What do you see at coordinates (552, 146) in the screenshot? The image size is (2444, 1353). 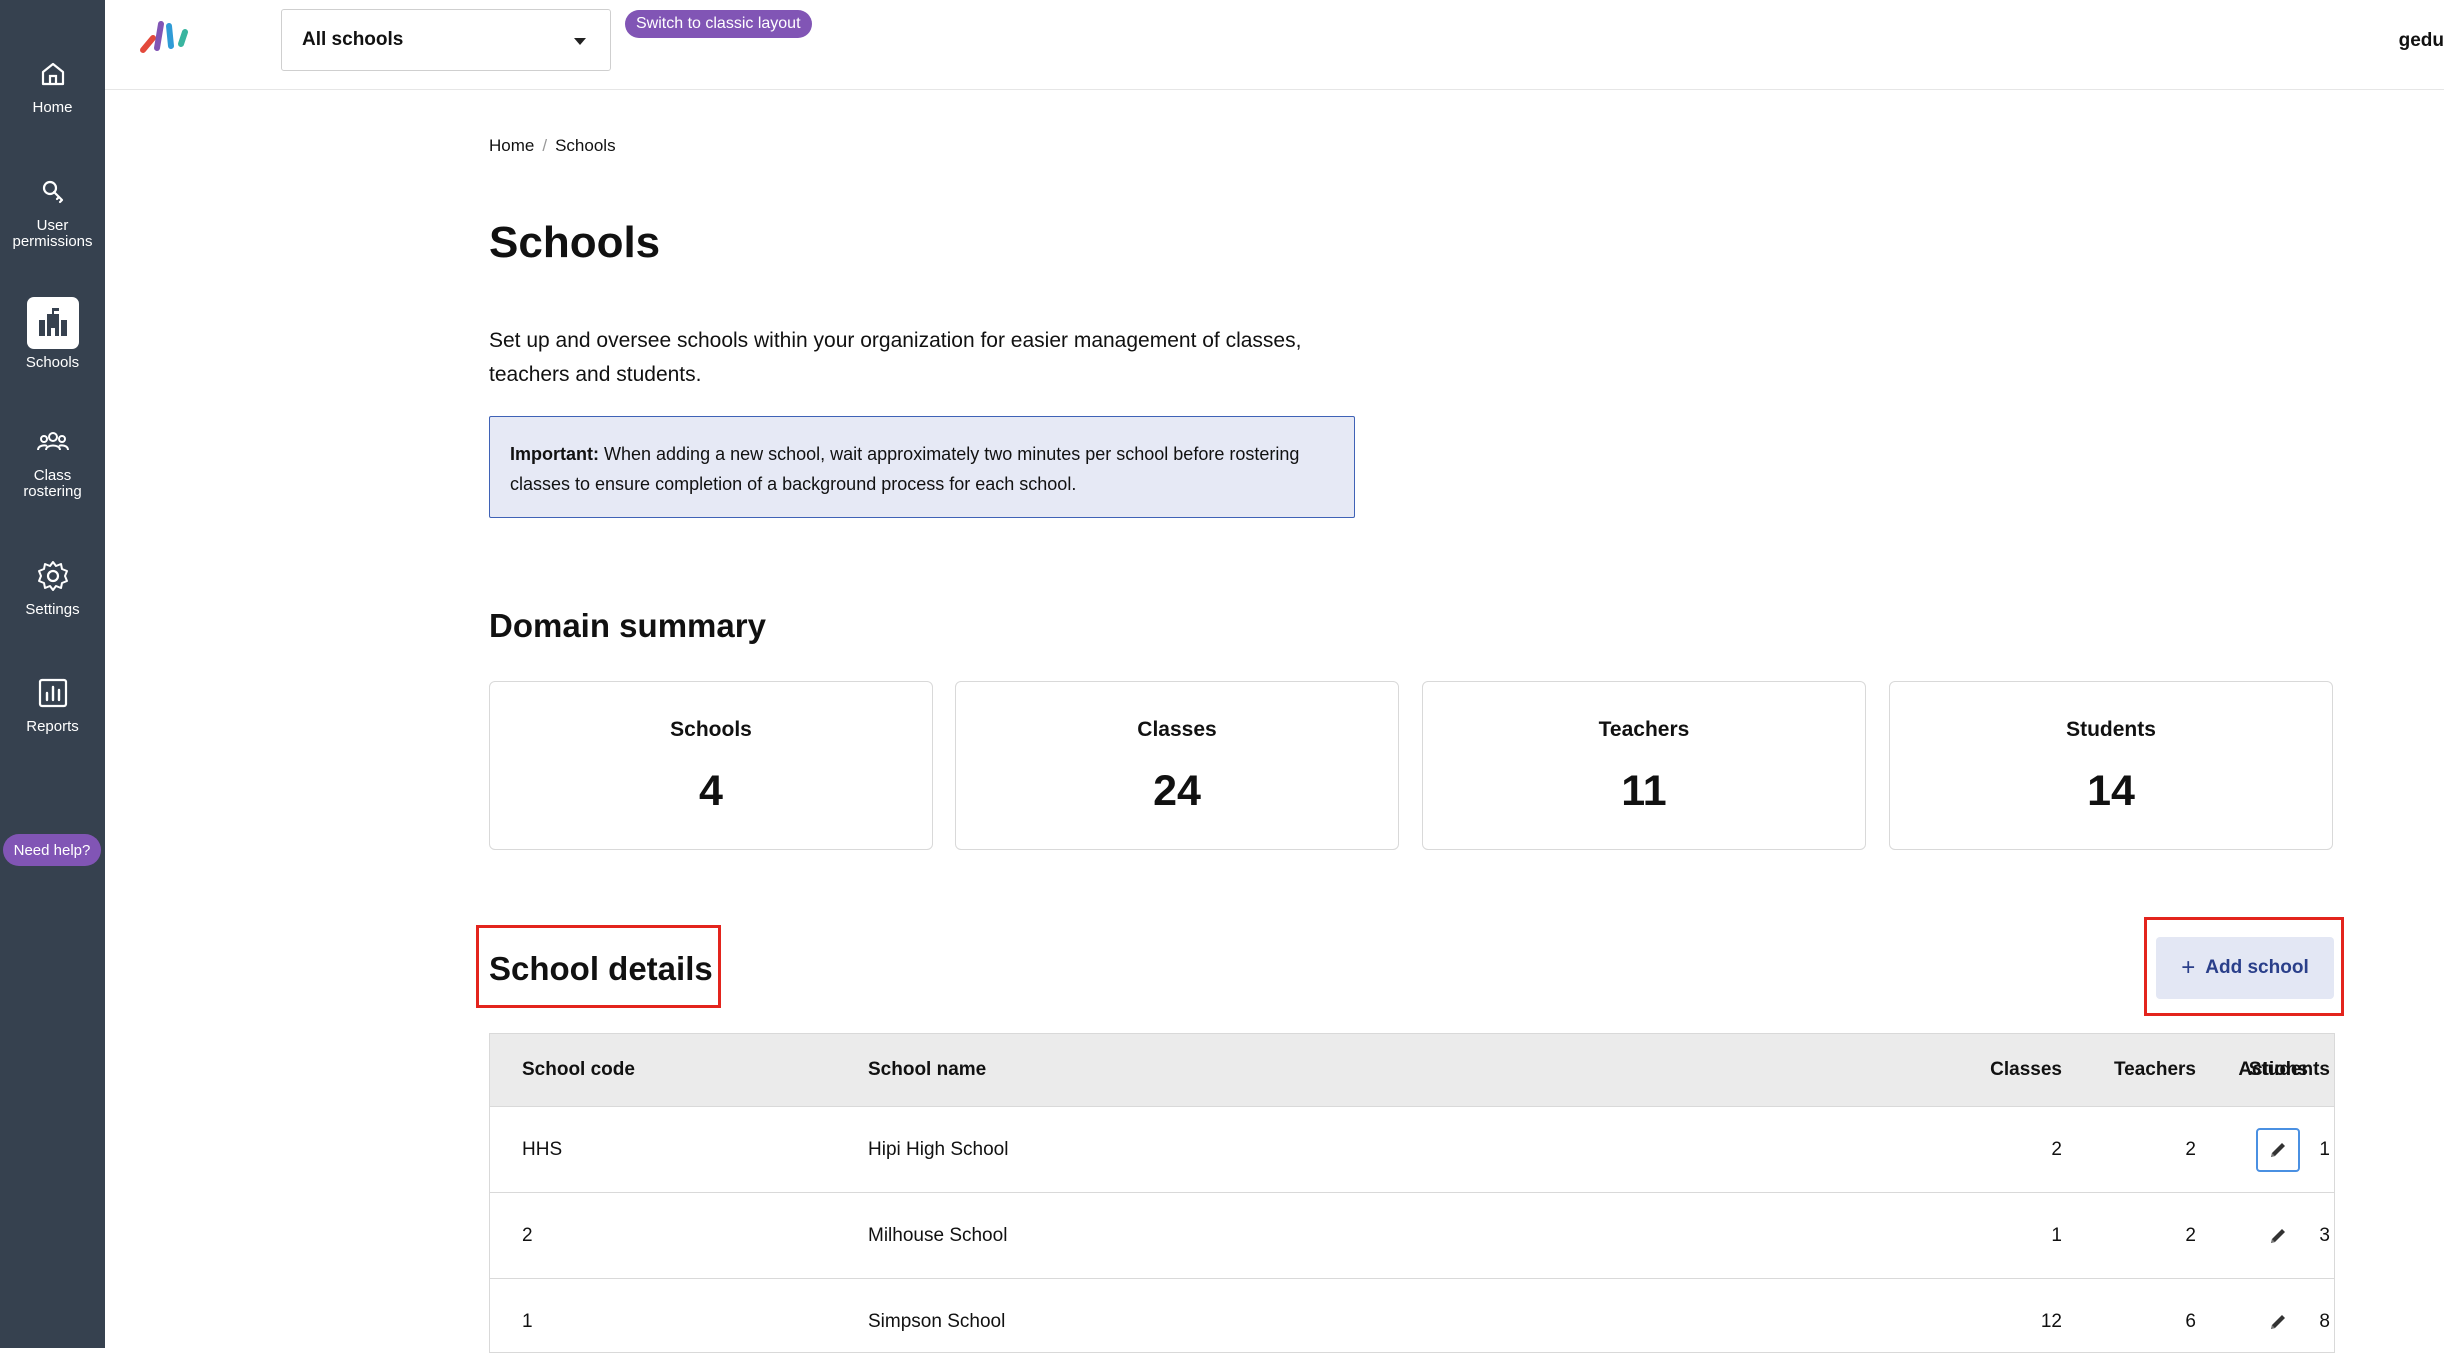 I see `breadcrumb: Home / Schools` at bounding box center [552, 146].